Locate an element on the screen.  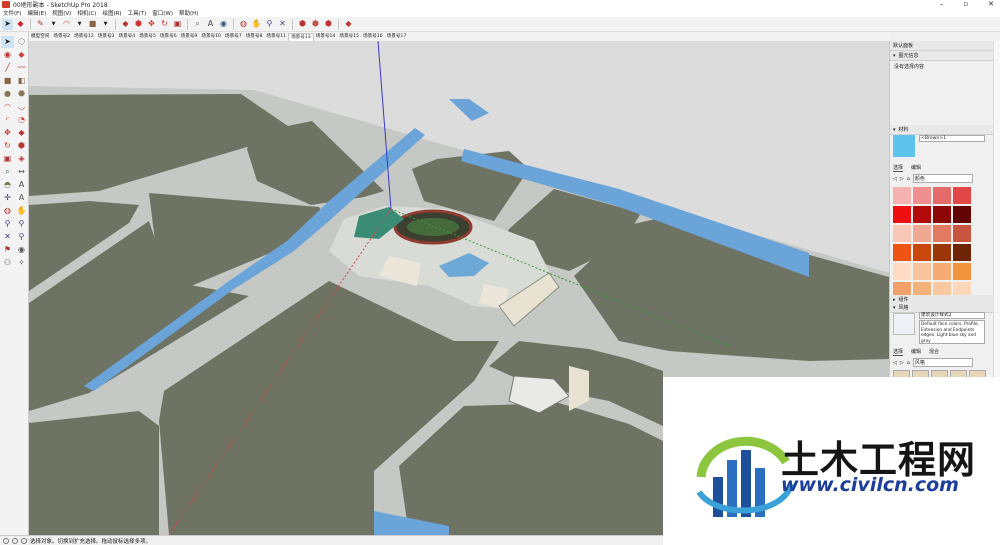
scene-tab: 场景号3 is located at coordinates (106, 37).